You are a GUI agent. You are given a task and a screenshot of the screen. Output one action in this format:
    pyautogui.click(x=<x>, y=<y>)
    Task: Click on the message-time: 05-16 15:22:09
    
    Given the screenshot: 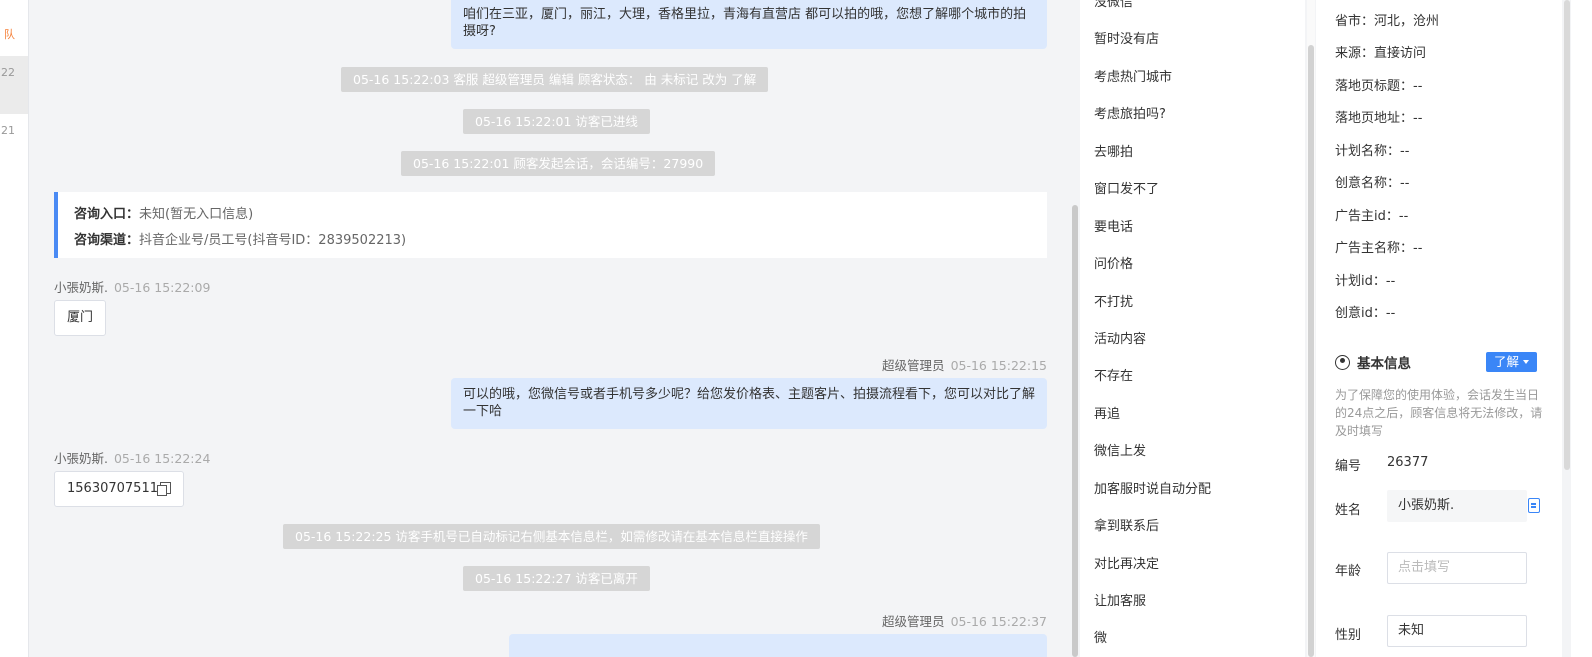 What is the action you would take?
    pyautogui.click(x=162, y=287)
    